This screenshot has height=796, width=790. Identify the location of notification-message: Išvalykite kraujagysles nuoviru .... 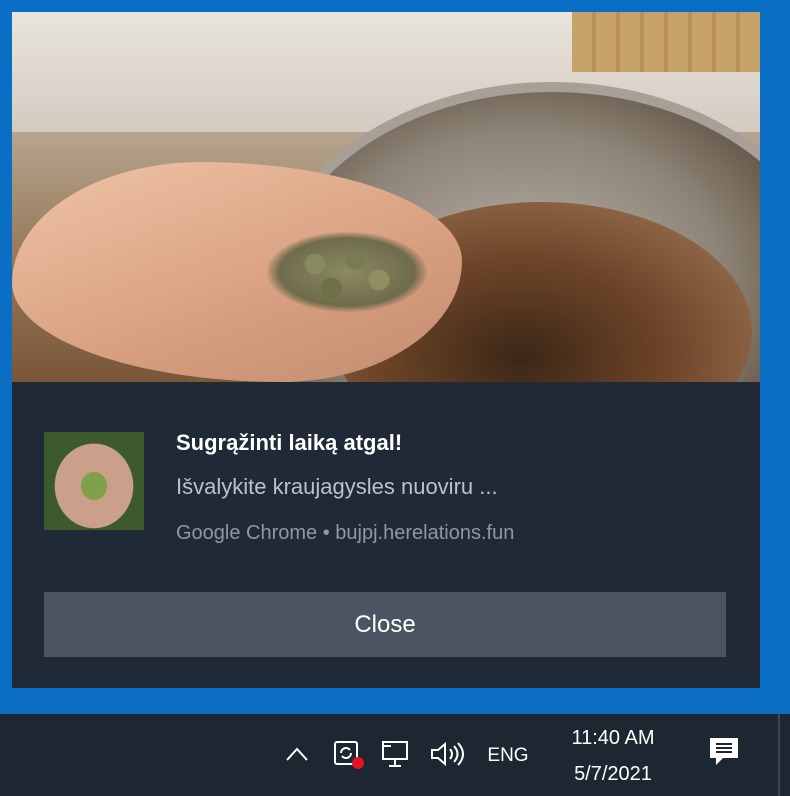
(337, 486).